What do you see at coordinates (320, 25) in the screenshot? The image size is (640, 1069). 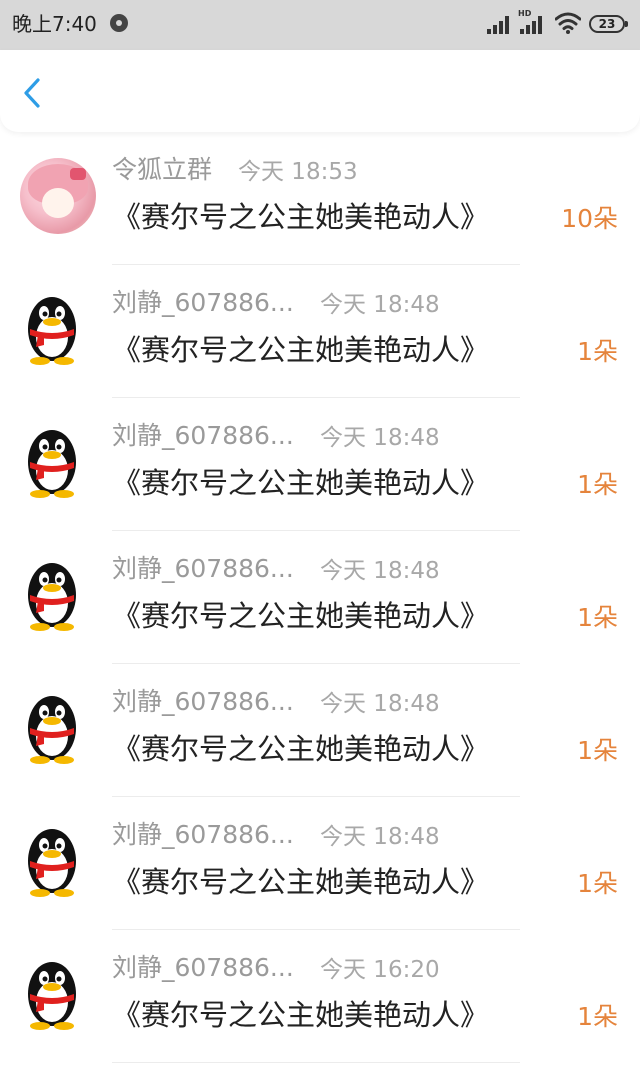 I see `status-bar: 晚上7:40 HD 23` at bounding box center [320, 25].